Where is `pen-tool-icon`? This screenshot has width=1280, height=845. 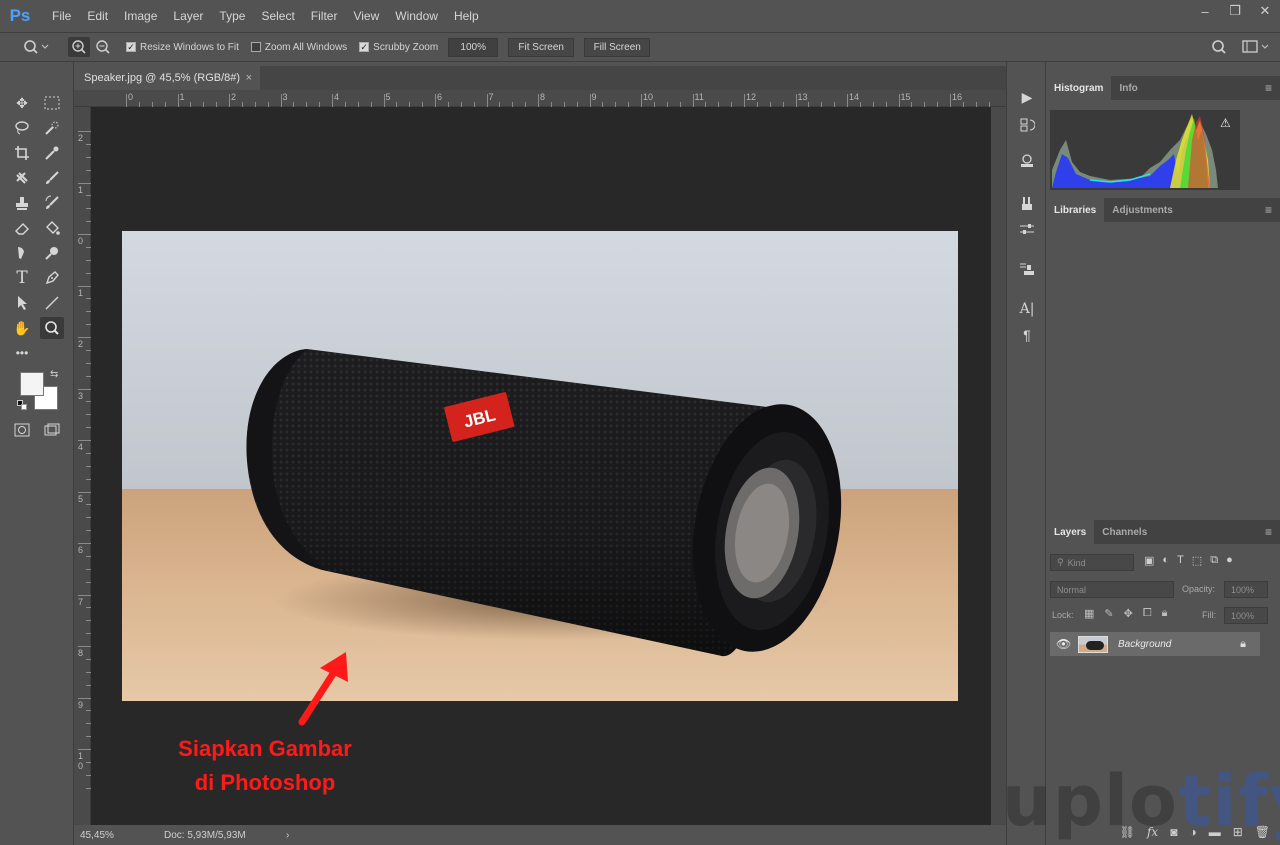 pen-tool-icon is located at coordinates (52, 278).